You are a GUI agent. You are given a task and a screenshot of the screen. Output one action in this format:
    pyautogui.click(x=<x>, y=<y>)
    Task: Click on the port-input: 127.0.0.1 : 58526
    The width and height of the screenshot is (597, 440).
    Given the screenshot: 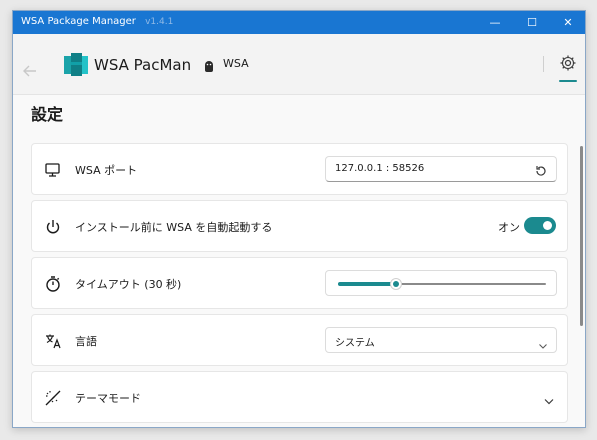 What is the action you would take?
    pyautogui.click(x=441, y=169)
    